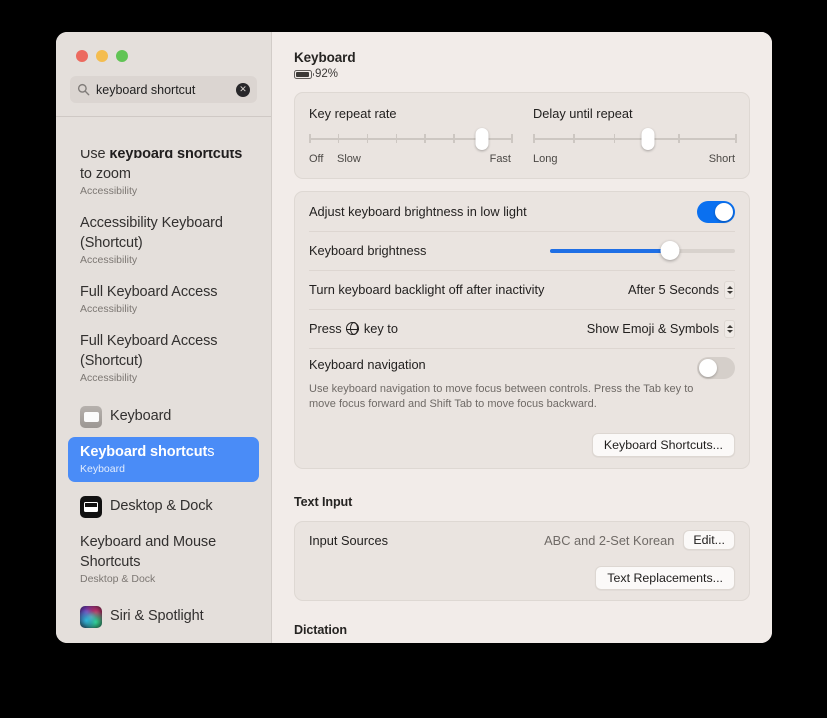  Describe the element at coordinates (583, 113) in the screenshot. I see `delay-until-repeat-label: Delay until repeat` at that location.